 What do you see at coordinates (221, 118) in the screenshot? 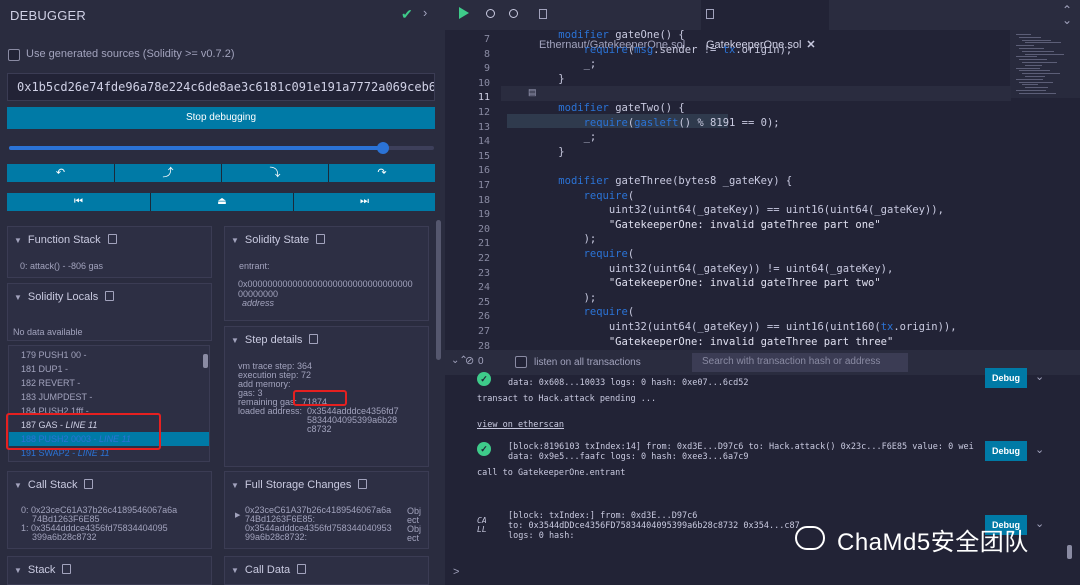
I see `stop-debugging-button: Stop debugging` at bounding box center [221, 118].